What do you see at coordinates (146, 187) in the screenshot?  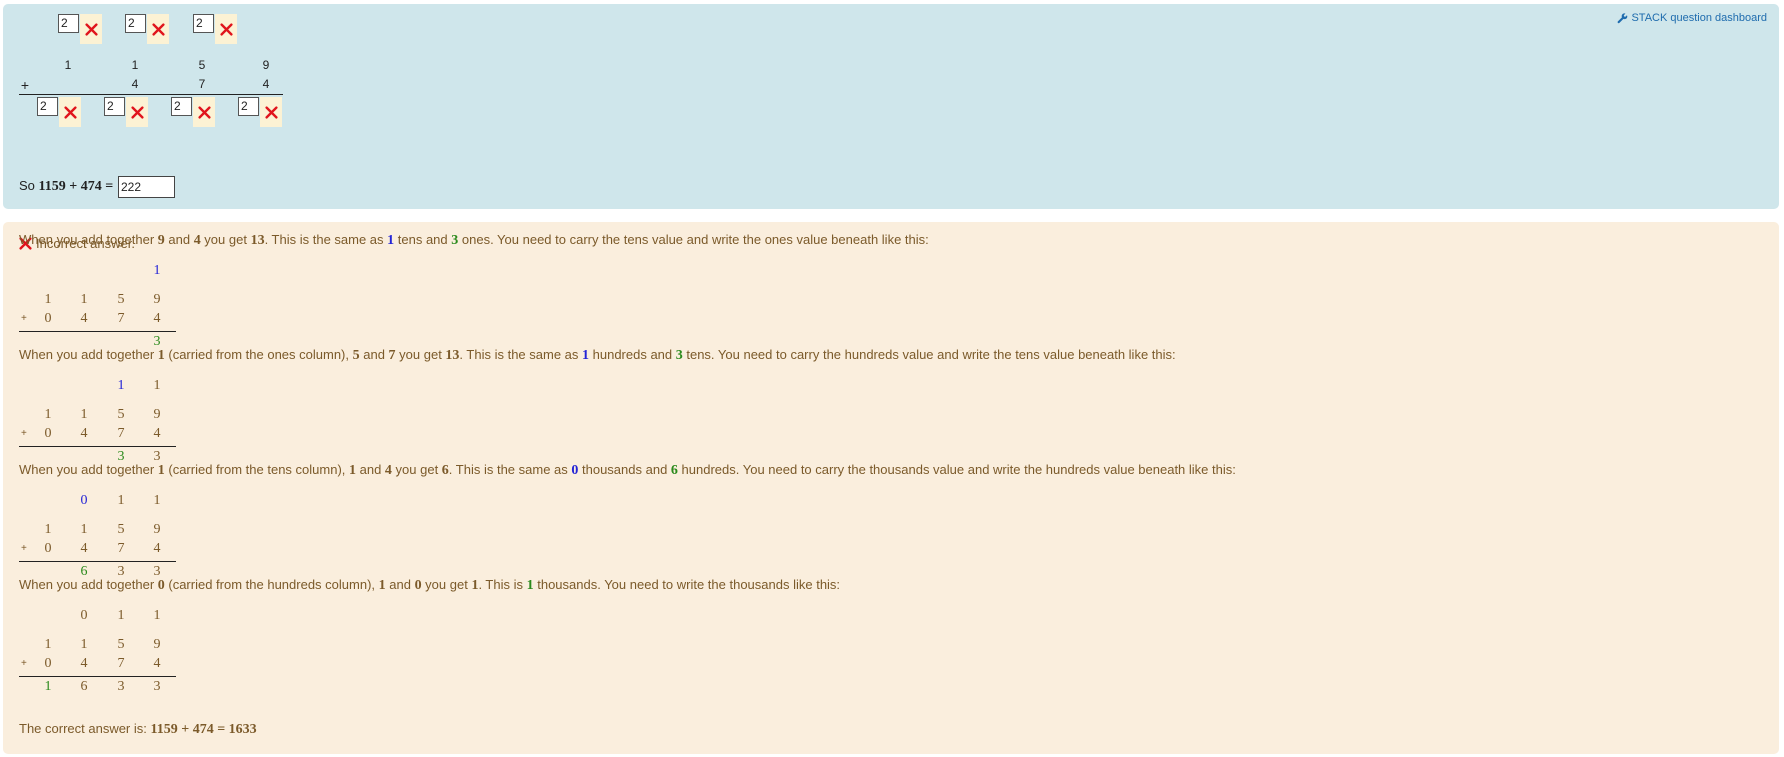 I see `final-answer-input: 222` at bounding box center [146, 187].